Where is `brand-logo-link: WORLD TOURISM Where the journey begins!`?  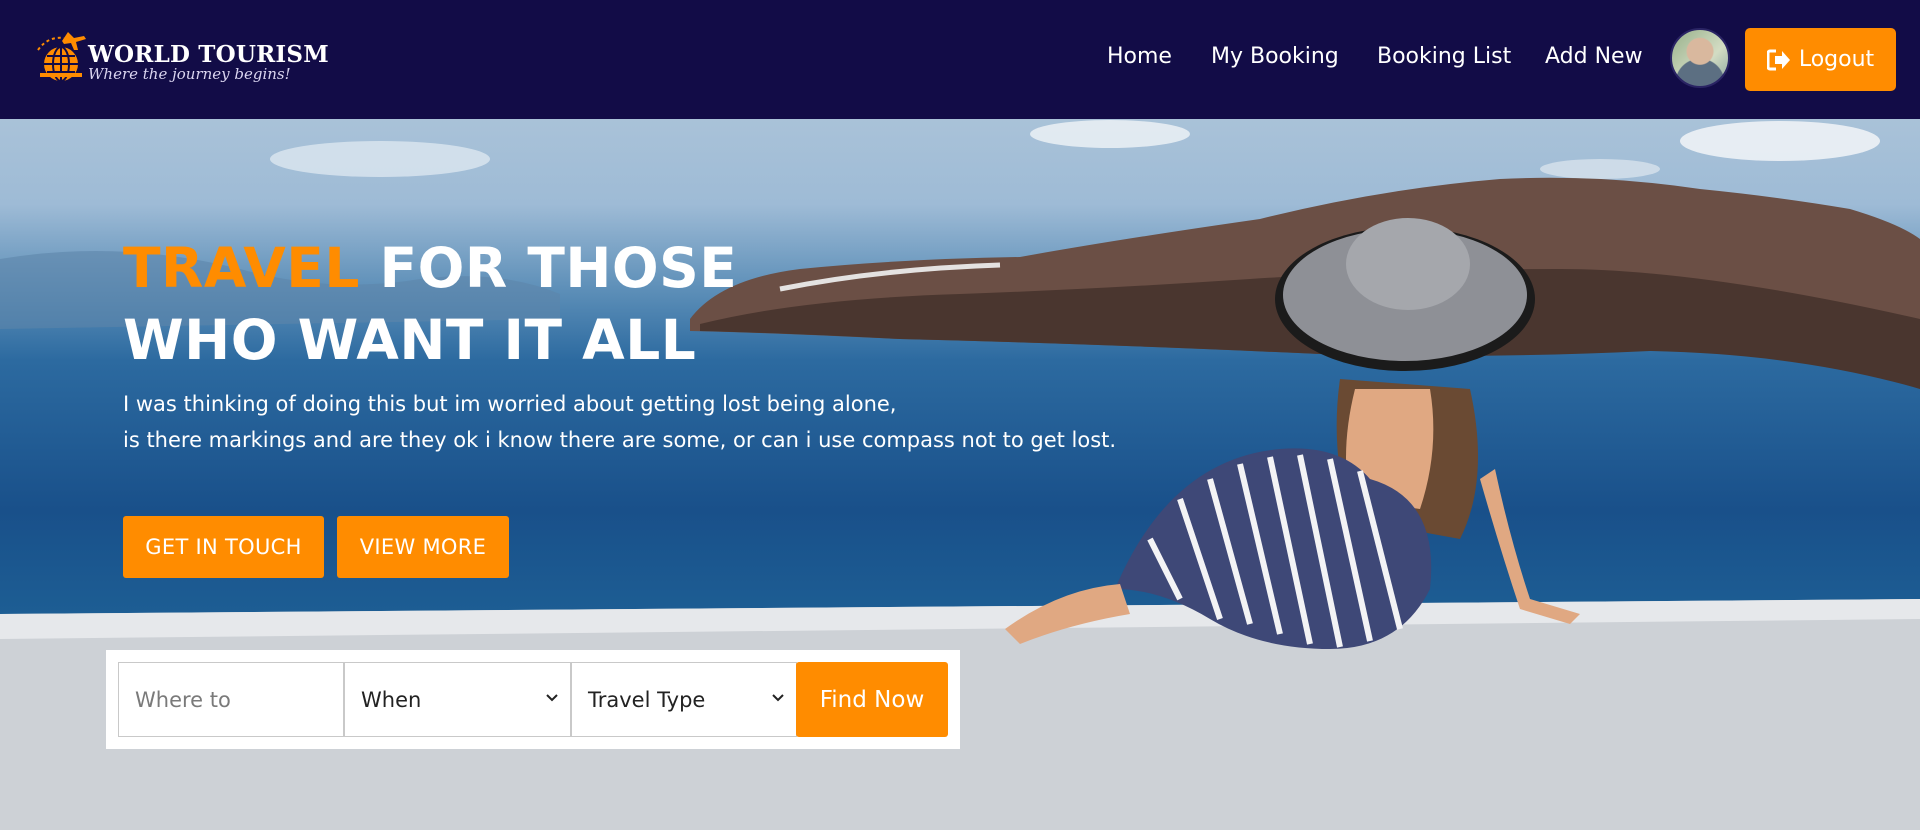
brand-logo-link: WORLD TOURISM Where the journey begins! is located at coordinates (181, 56).